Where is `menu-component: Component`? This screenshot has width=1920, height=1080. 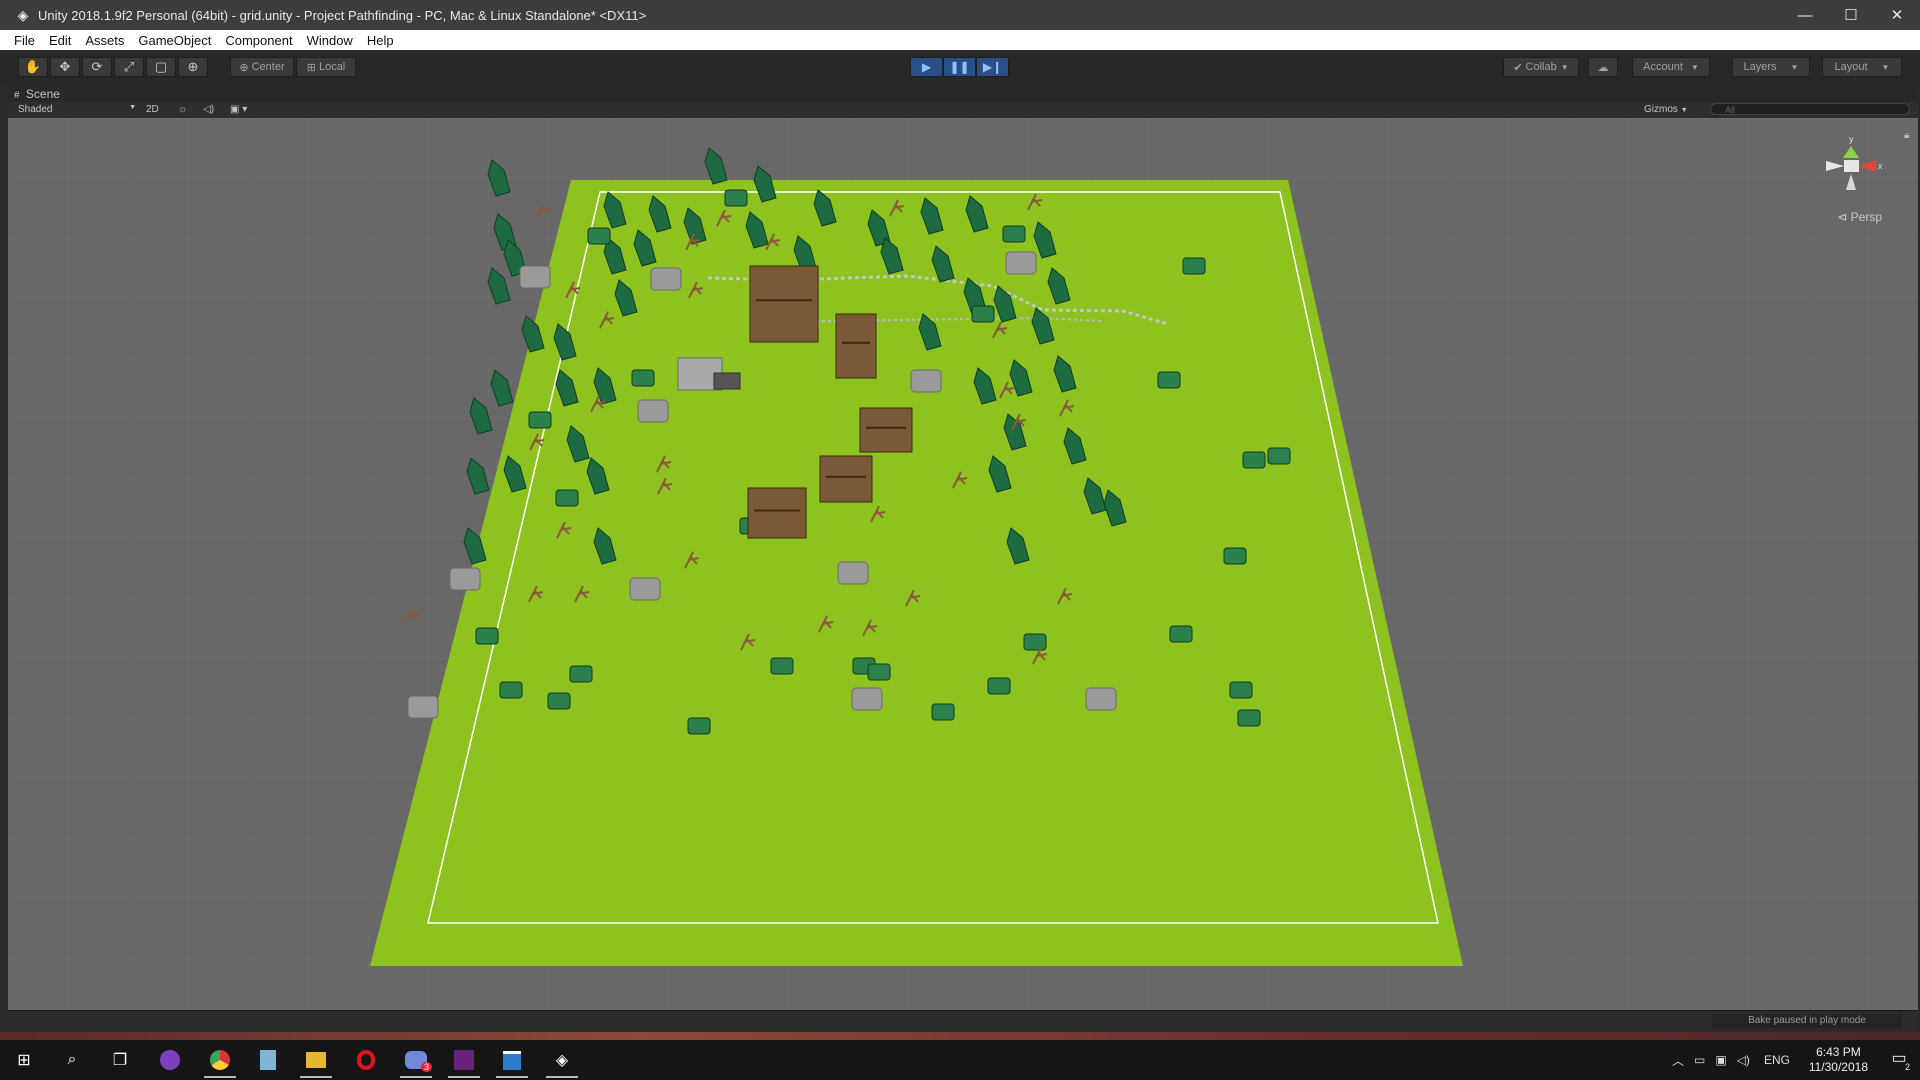 menu-component: Component is located at coordinates (258, 40).